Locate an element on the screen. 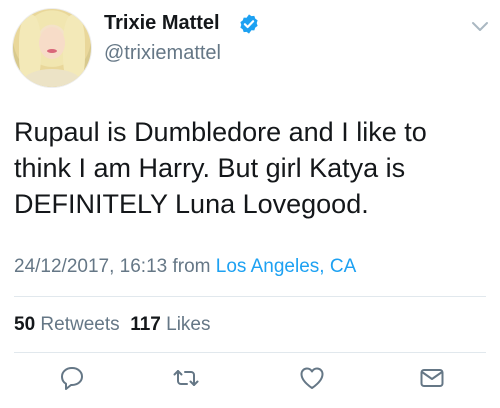  retweets-count: 50 is located at coordinates (25, 324).